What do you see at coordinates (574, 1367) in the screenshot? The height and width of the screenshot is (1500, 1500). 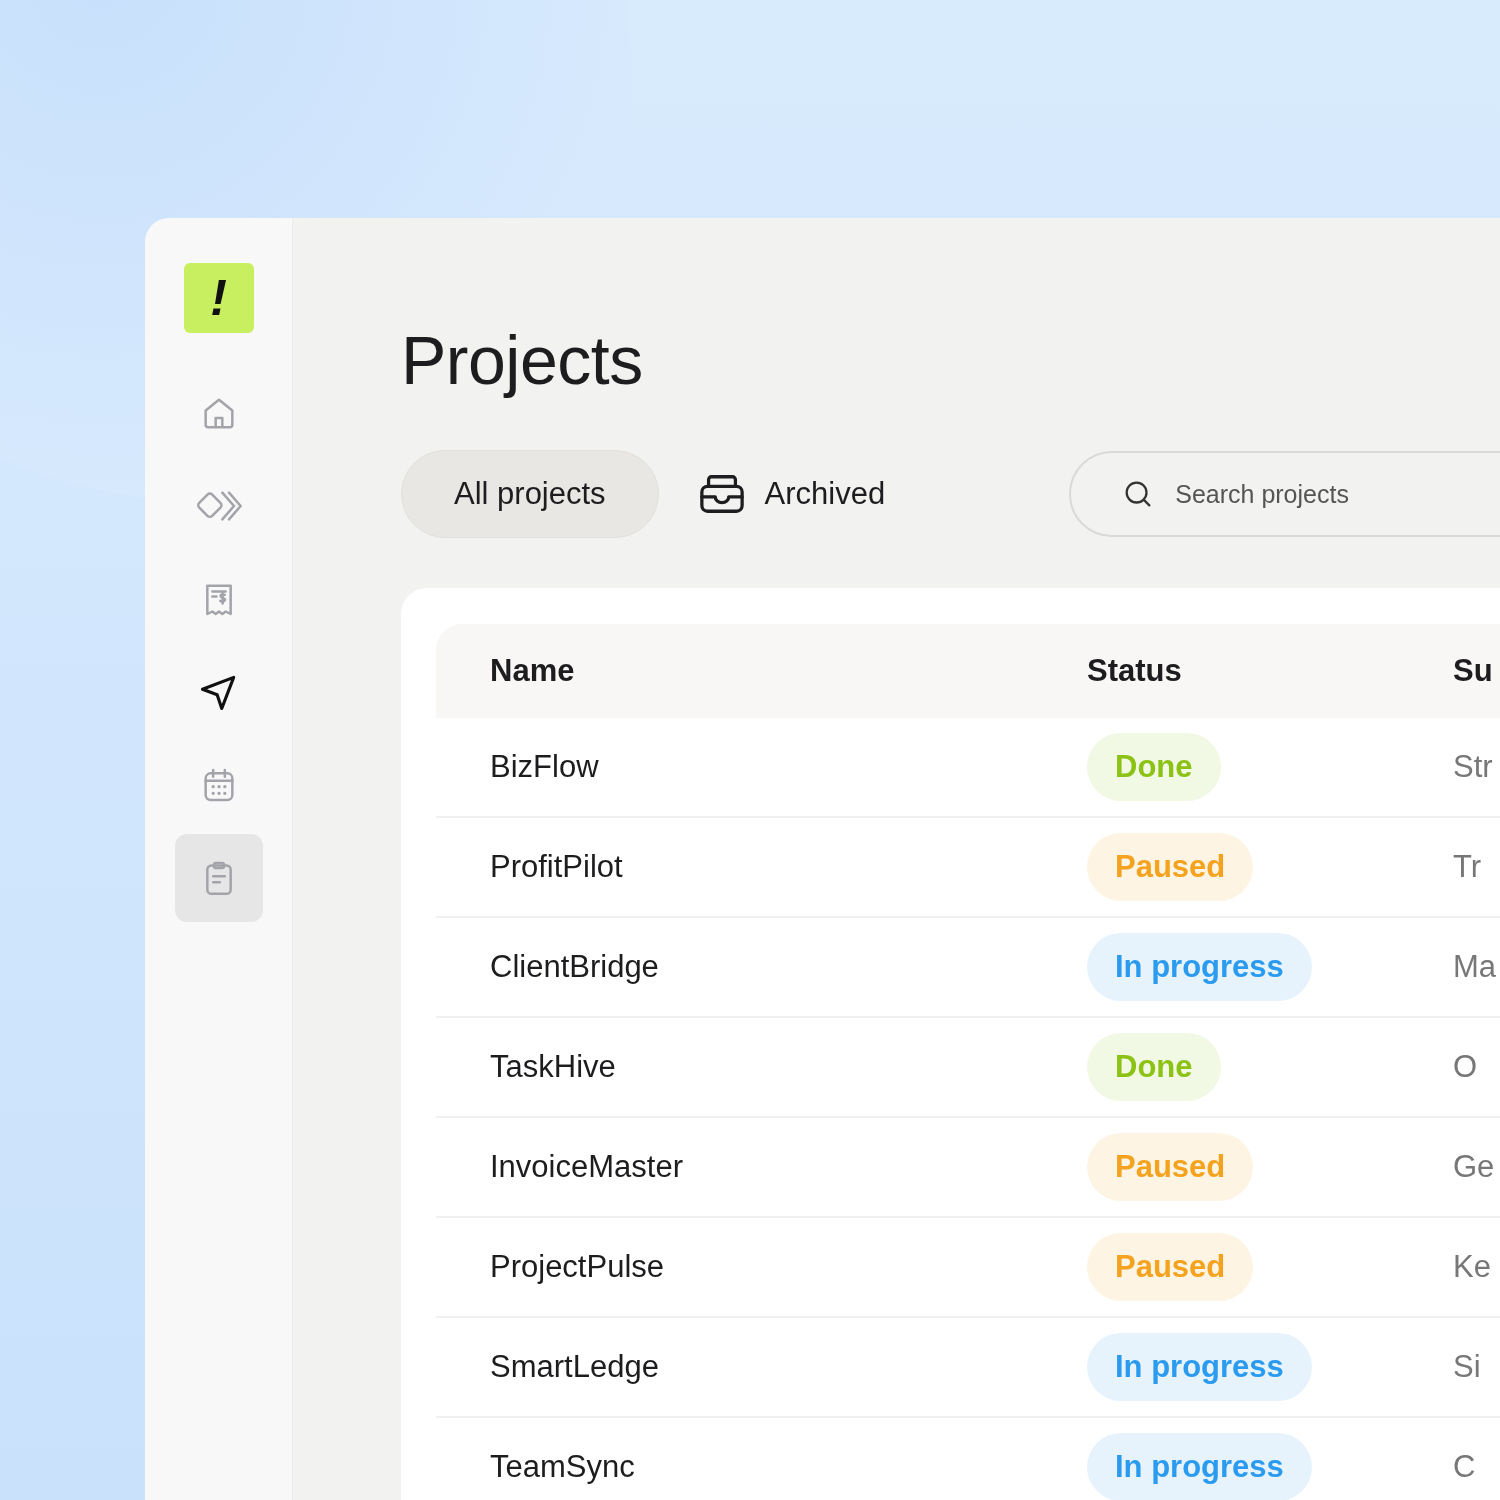 I see `project-name: SmartLedge` at bounding box center [574, 1367].